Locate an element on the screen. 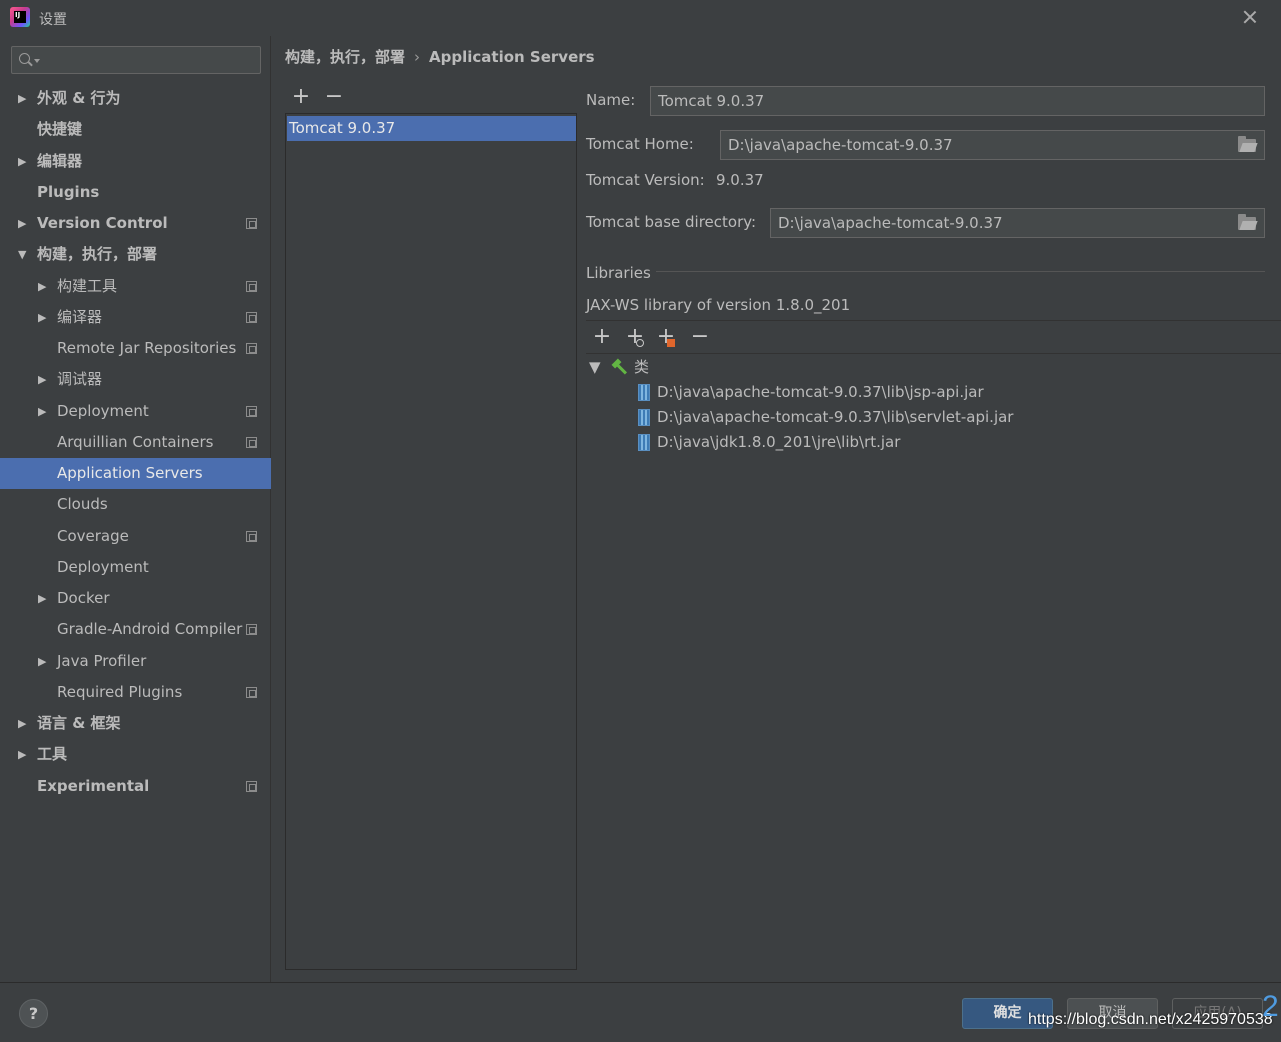 This screenshot has height=1042, width=1281. settings-search is located at coordinates (136, 60).